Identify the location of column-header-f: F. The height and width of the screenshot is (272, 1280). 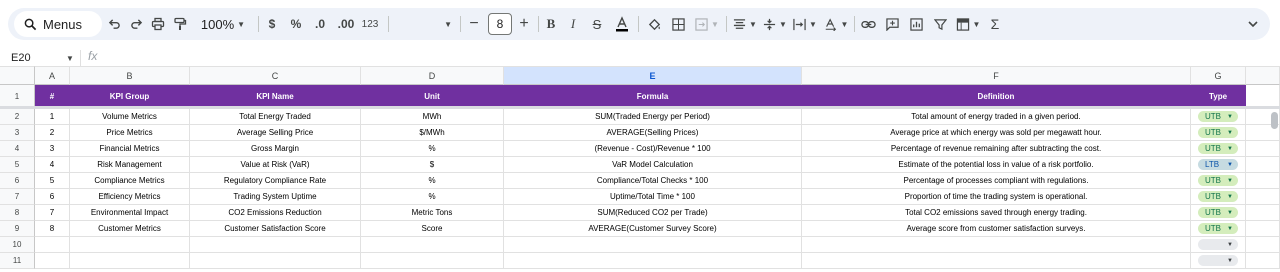
(996, 75).